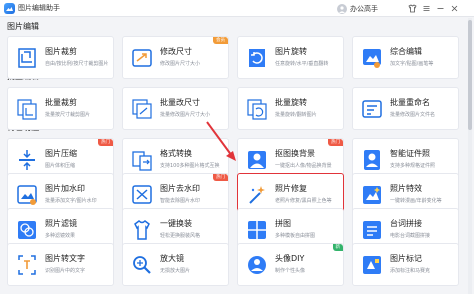 The height and width of the screenshot is (294, 474). I want to click on tool-desc: 智能去除图片水印, so click(180, 201).